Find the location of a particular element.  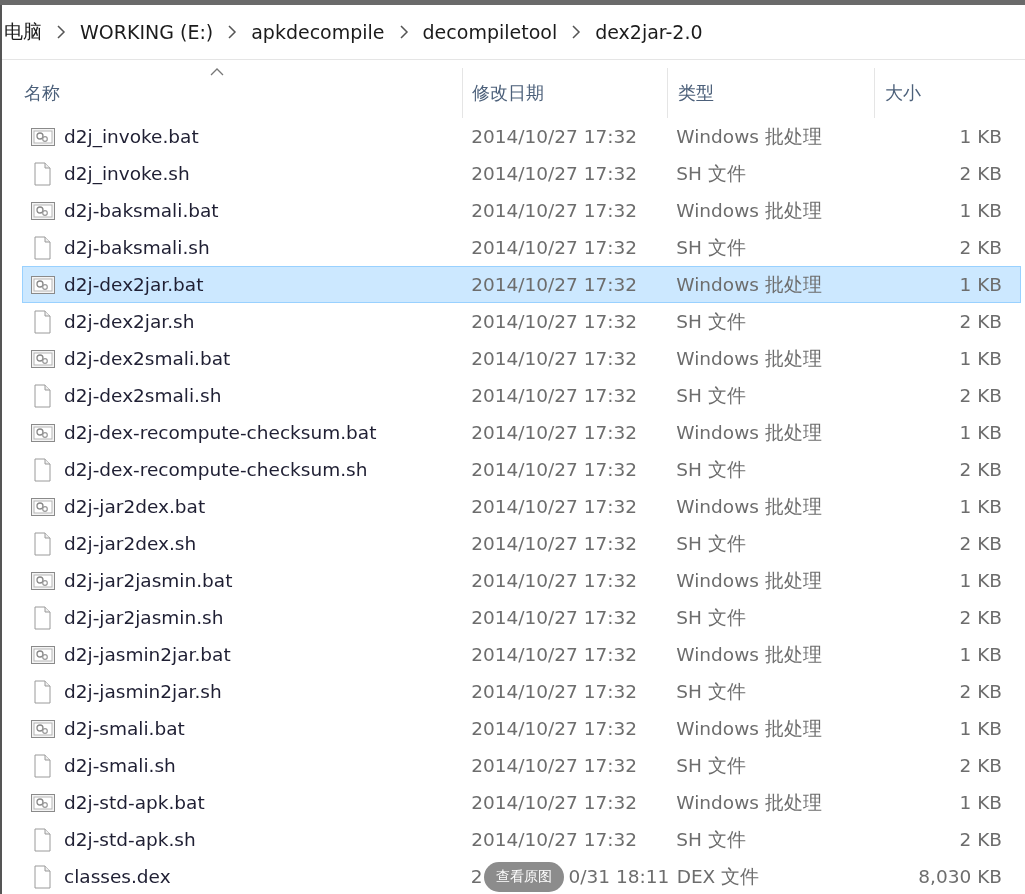

file-row: d2j-std-apk.sh 2014/10/27 17:32 SH 文件 2 KB is located at coordinates (521, 839).